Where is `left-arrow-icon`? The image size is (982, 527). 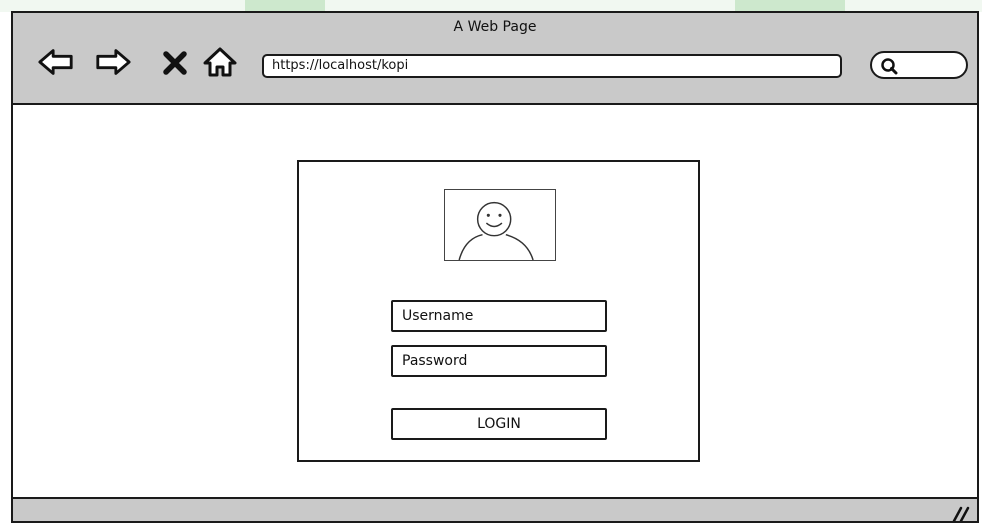
left-arrow-icon is located at coordinates (55, 62).